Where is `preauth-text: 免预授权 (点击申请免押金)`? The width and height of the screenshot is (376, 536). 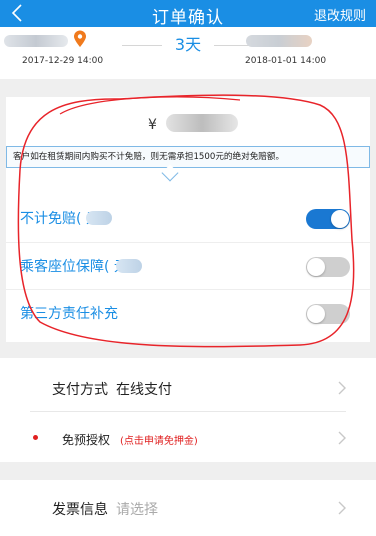 preauth-text: 免预授权 (点击申请免押金) is located at coordinates (130, 439).